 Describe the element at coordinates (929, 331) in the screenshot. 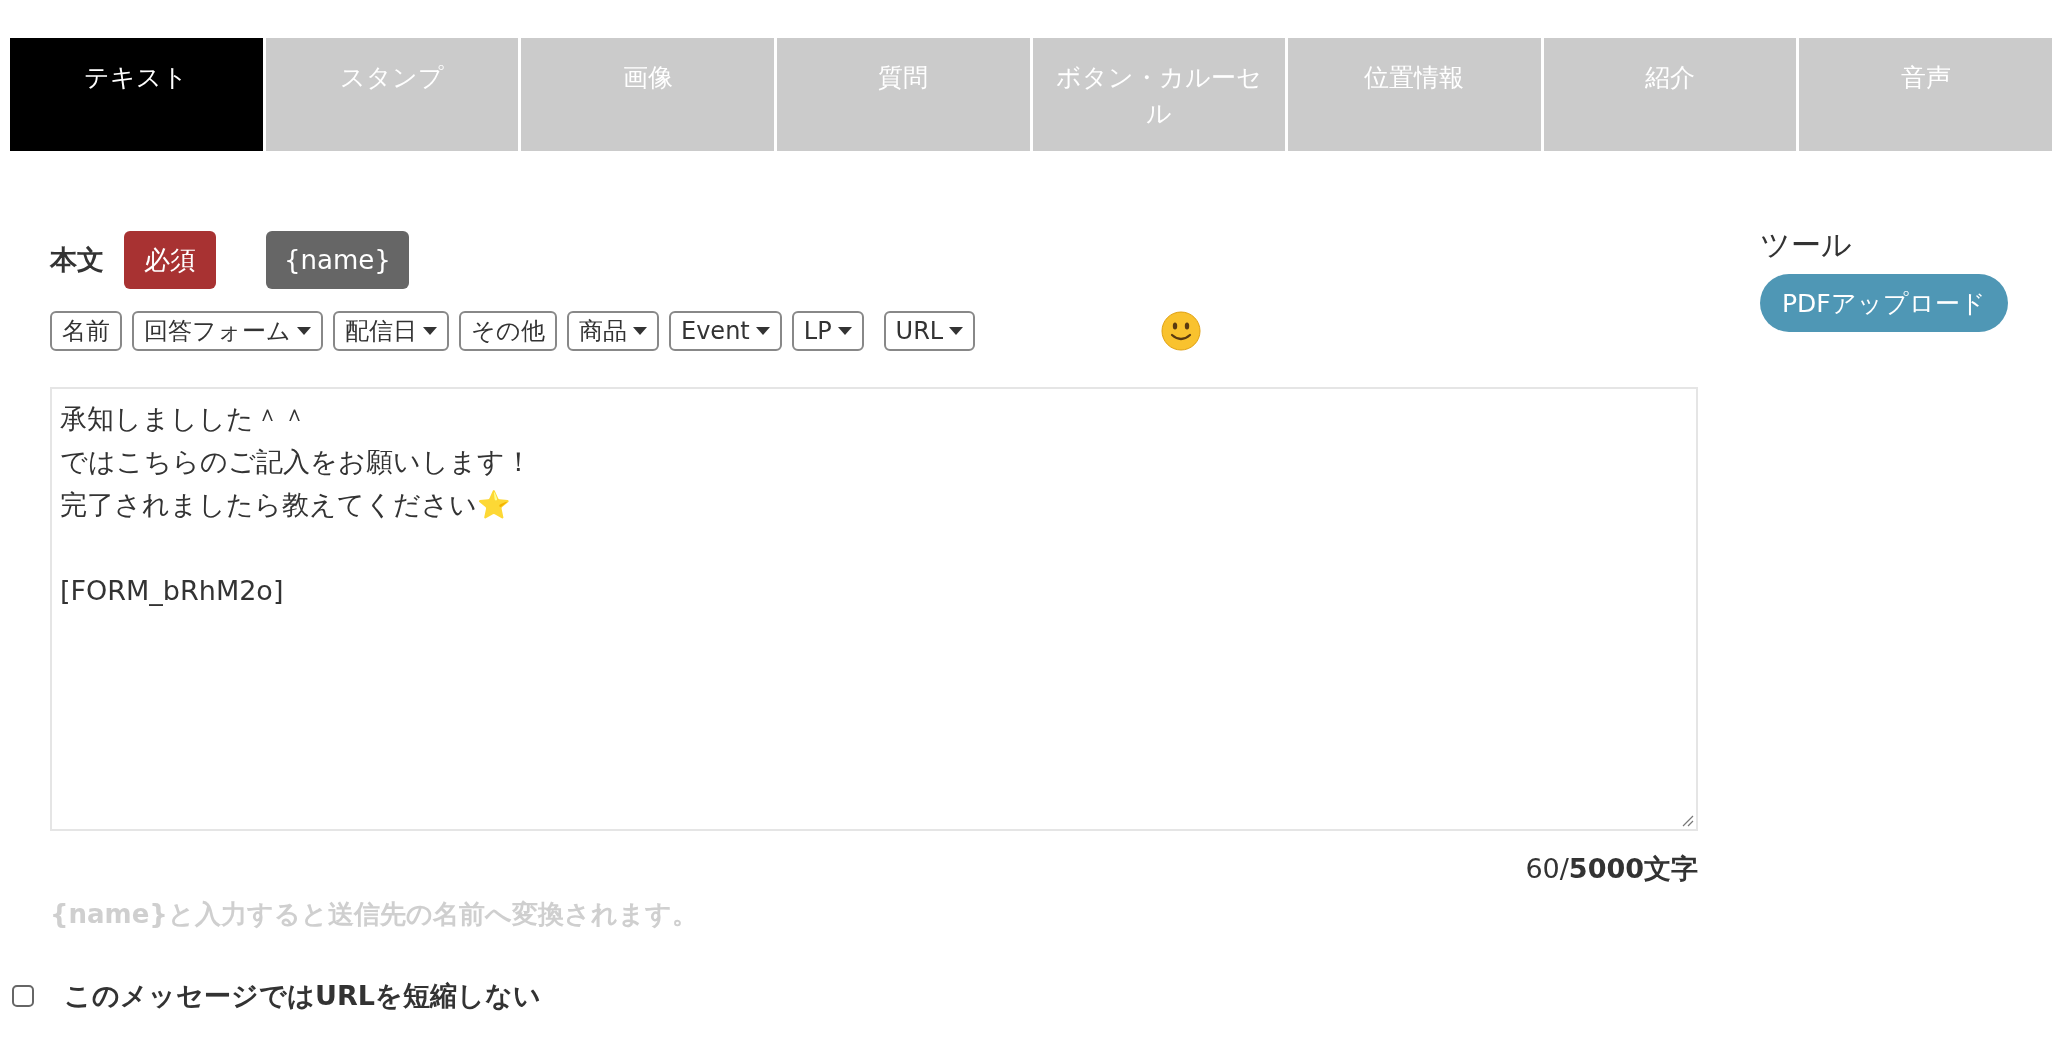

I see `insert-dropdown: URL` at that location.